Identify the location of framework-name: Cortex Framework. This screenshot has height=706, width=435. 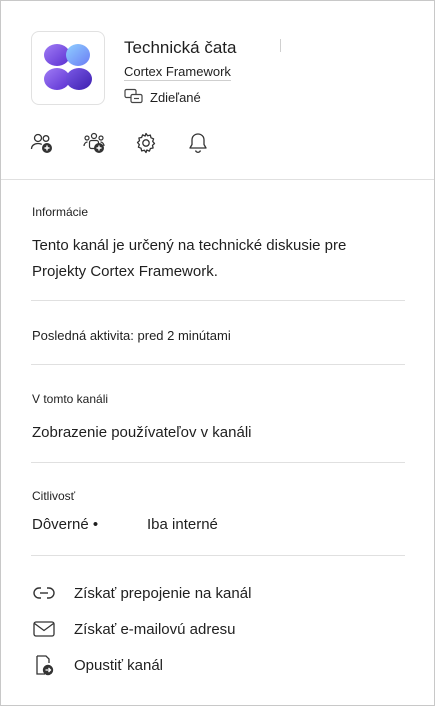
(177, 72).